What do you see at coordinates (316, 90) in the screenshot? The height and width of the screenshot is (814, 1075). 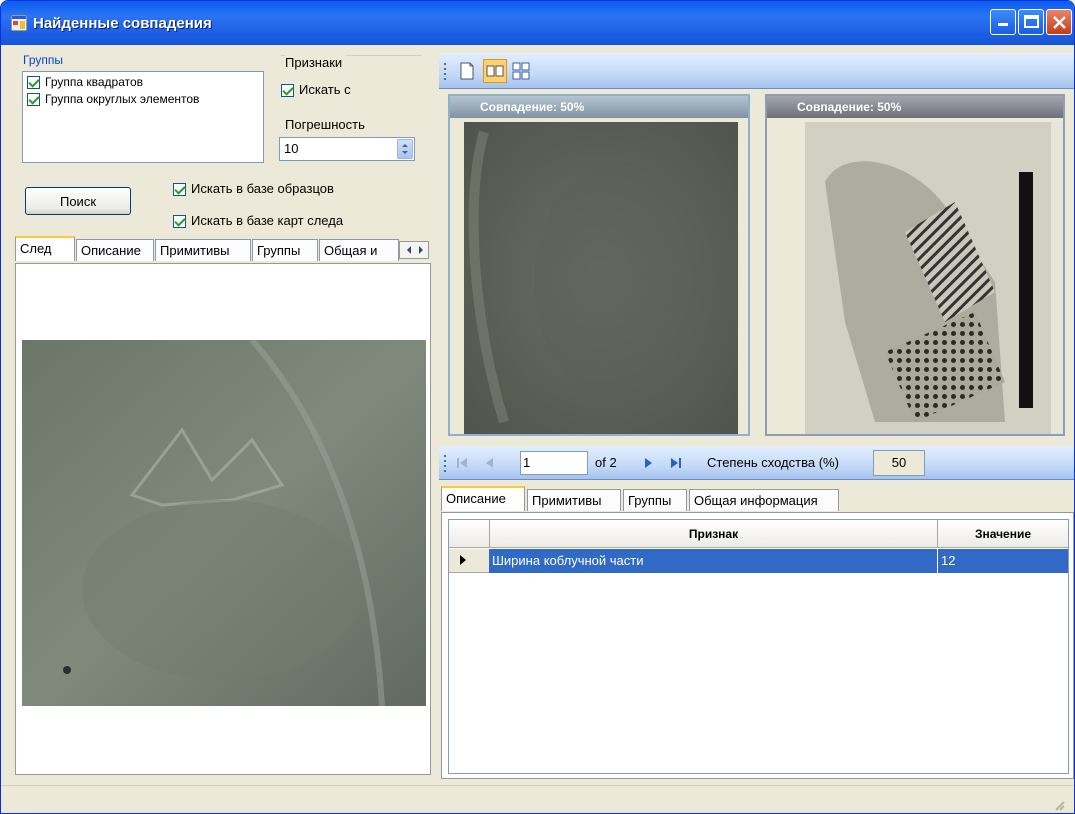 I see `search-with-checkbox: Искать с` at bounding box center [316, 90].